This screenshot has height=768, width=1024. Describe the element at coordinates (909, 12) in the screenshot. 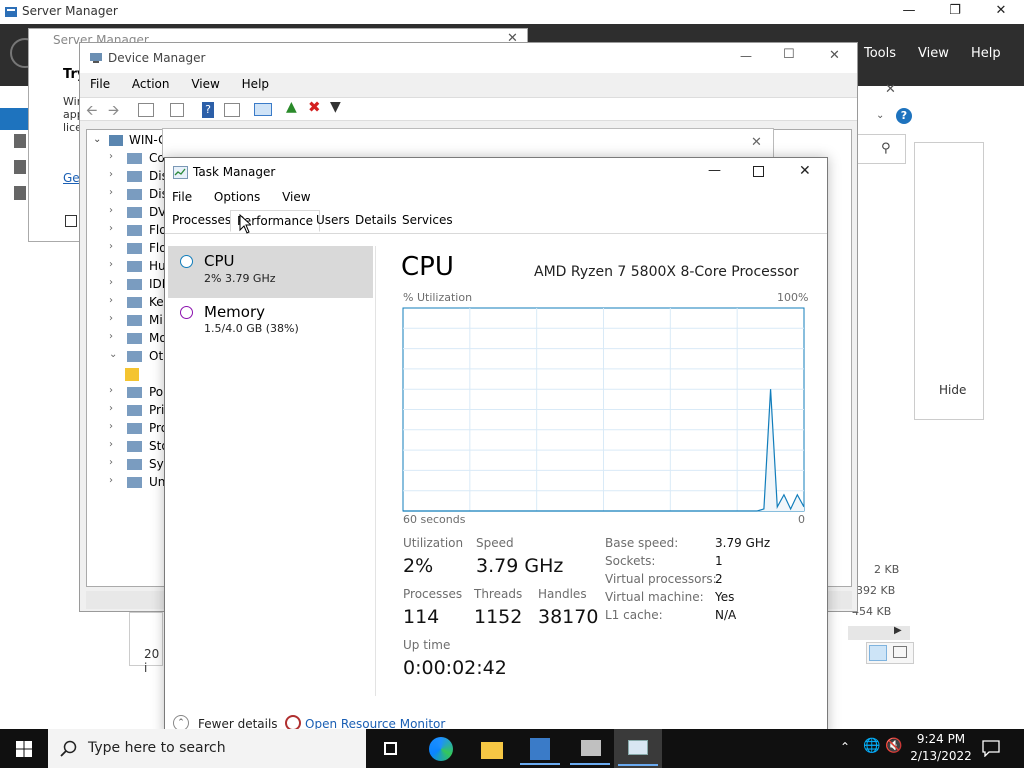

I see `sm-minimize-button: —` at that location.